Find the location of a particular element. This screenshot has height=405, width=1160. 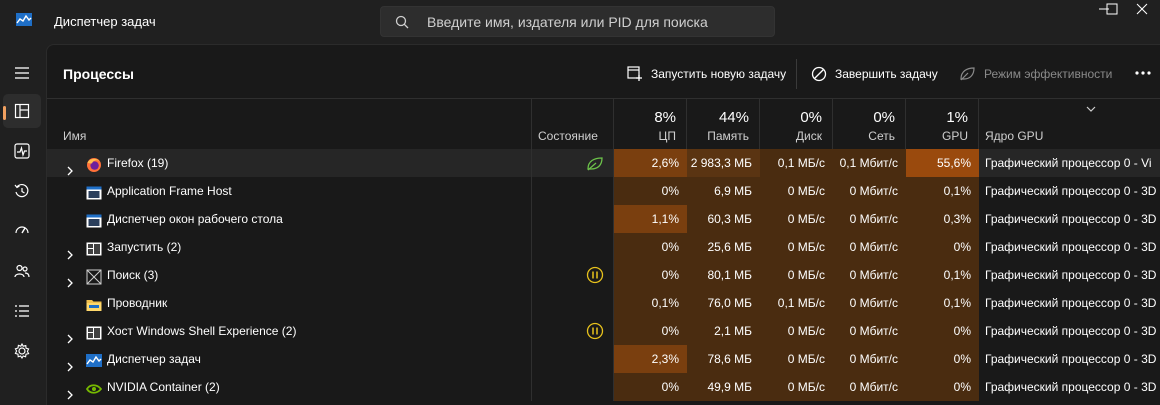

column-header-disk: 0% Диск is located at coordinates (796, 124).